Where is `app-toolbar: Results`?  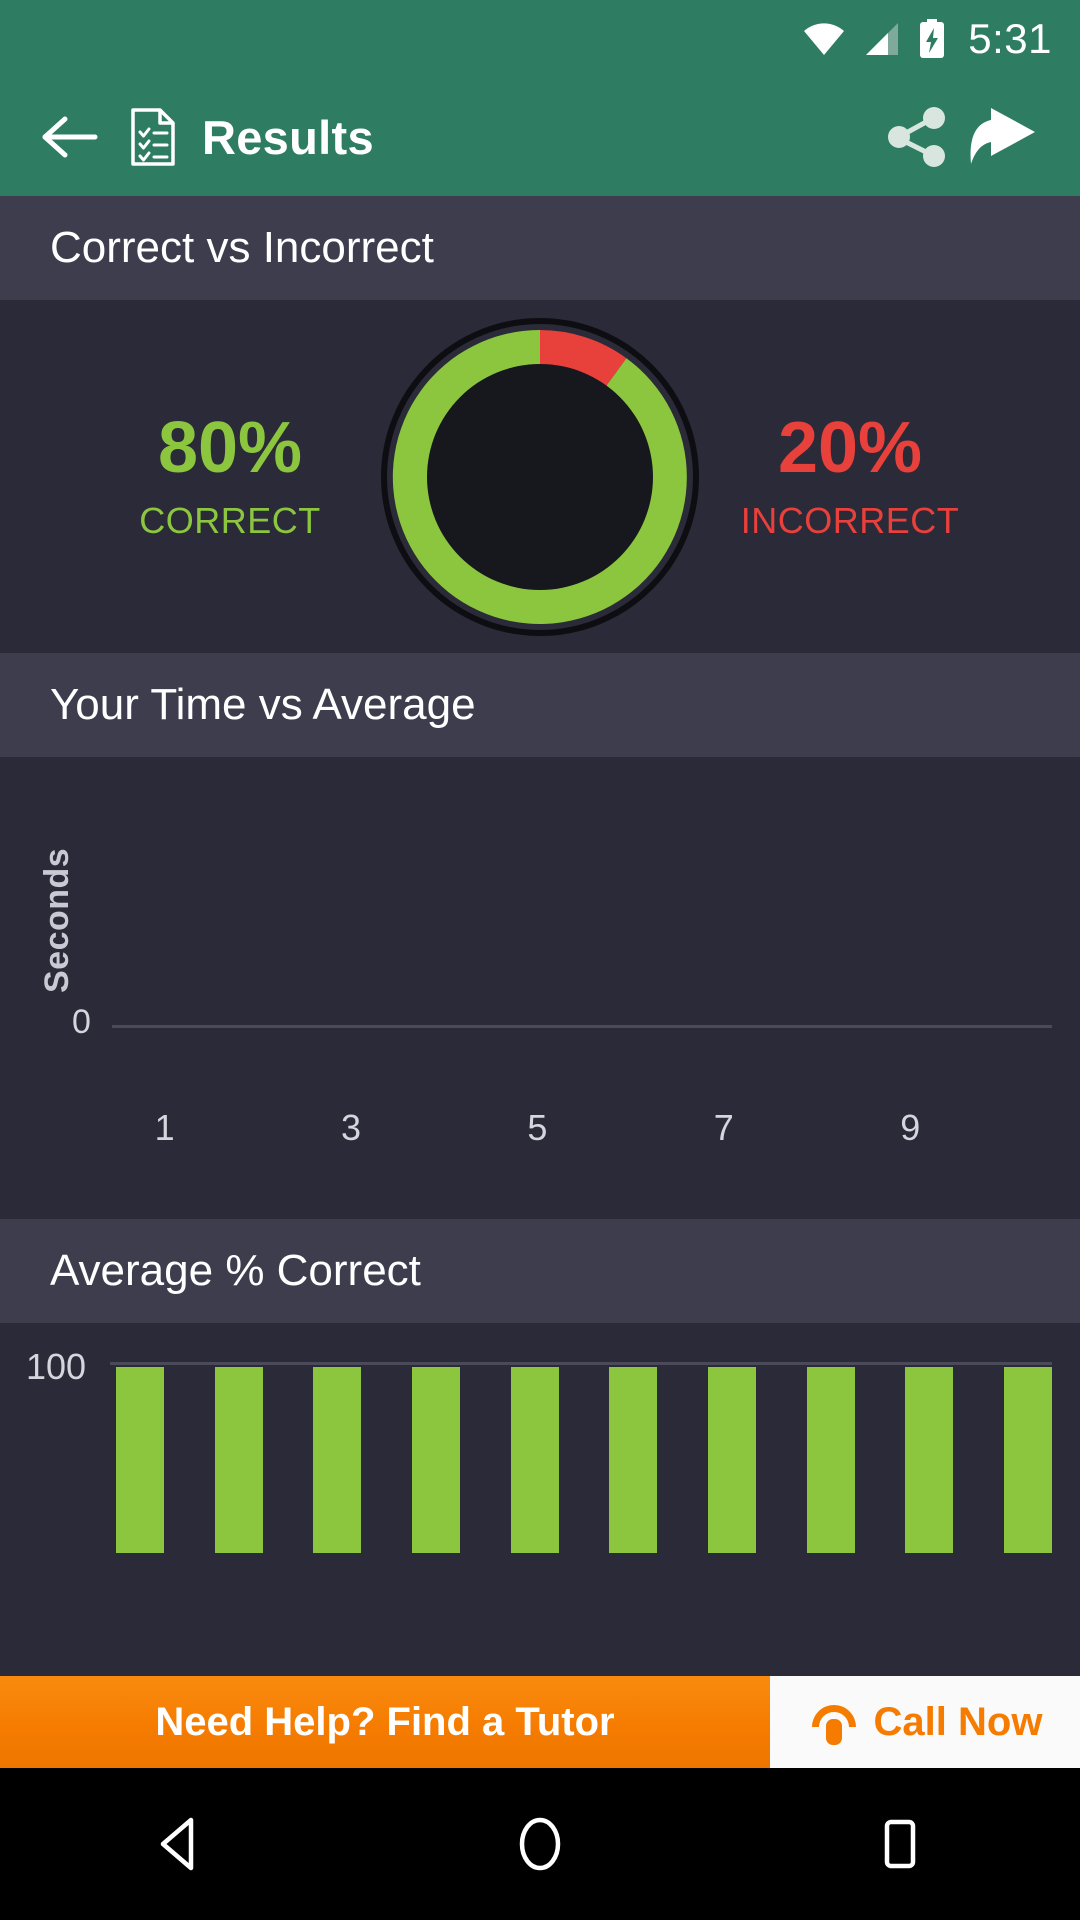
app-toolbar: Results is located at coordinates (540, 137).